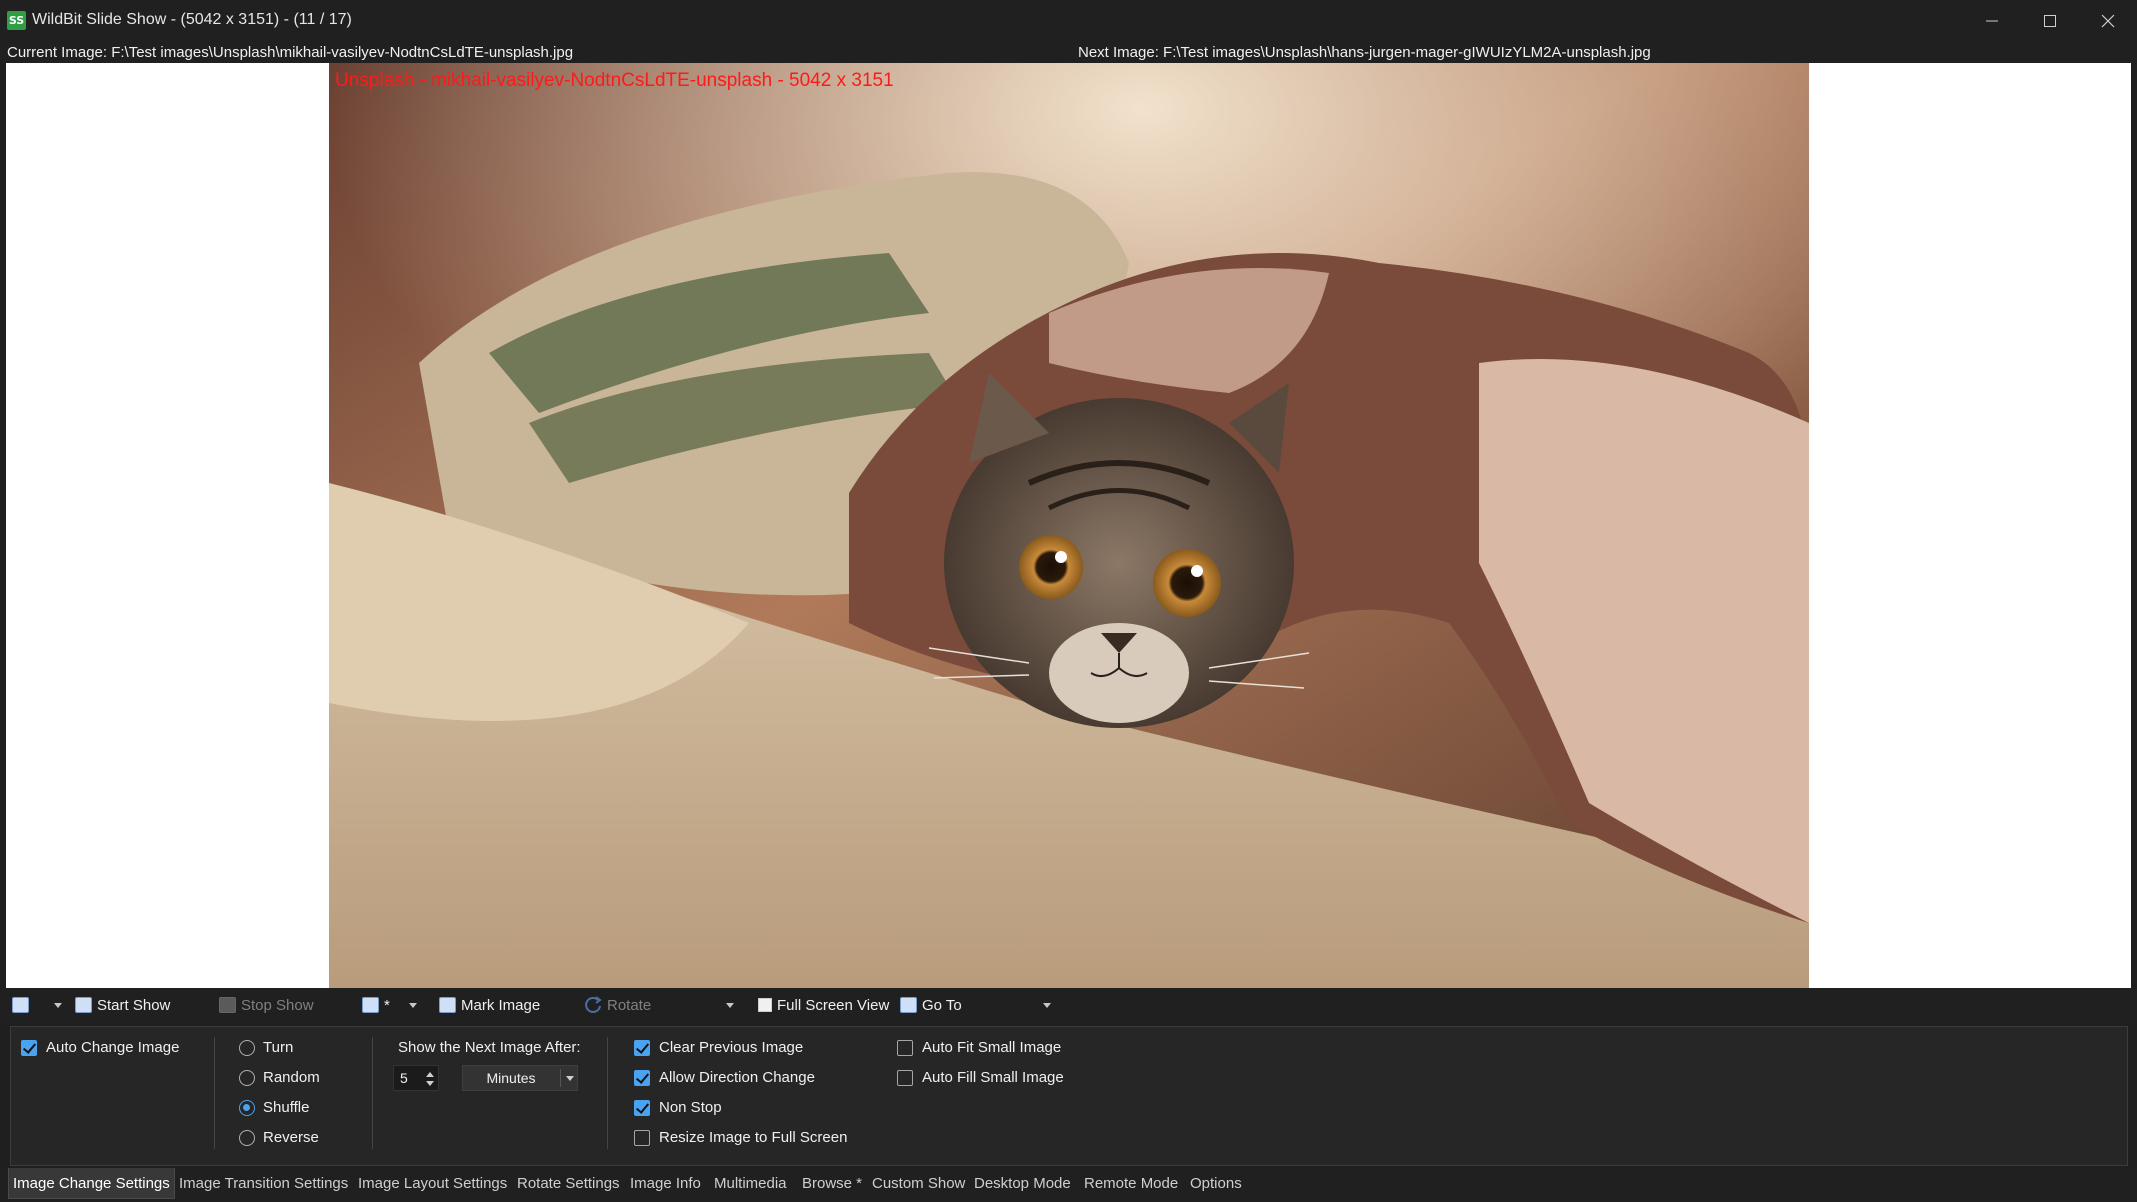 This screenshot has height=1202, width=2137. I want to click on tab-image-layout-settings: Image Layout Settings, so click(432, 1183).